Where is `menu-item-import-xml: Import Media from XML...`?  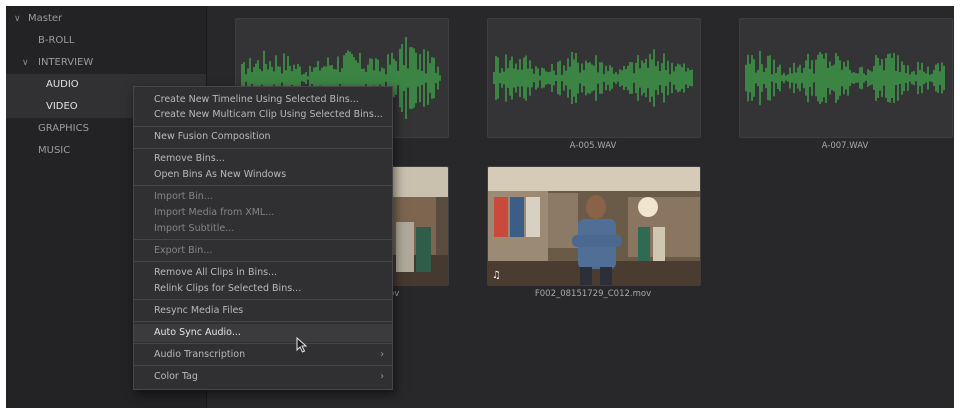 menu-item-import-xml: Import Media from XML... is located at coordinates (263, 212).